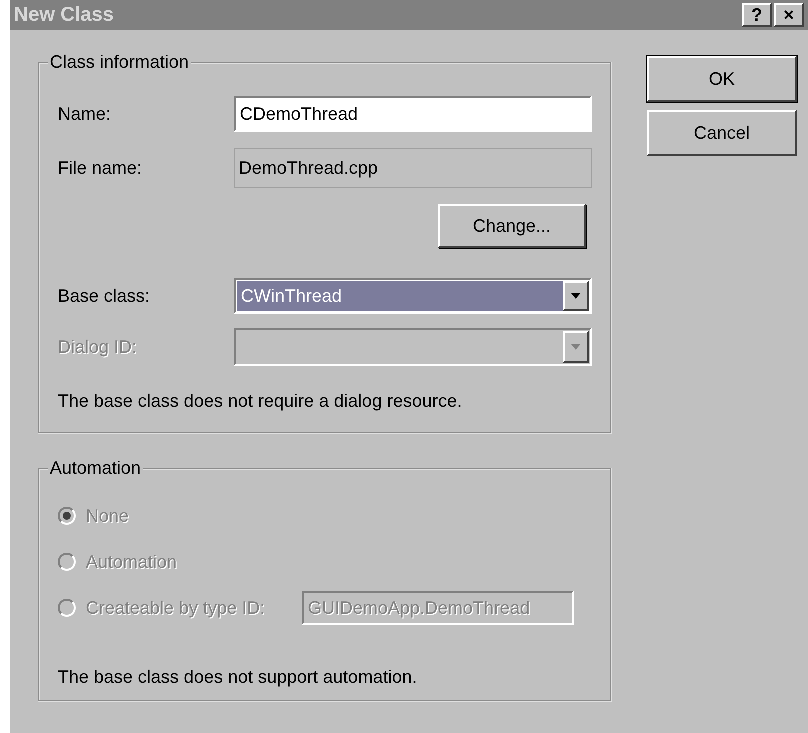  Describe the element at coordinates (722, 133) in the screenshot. I see `dialog-button: Cancel` at that location.